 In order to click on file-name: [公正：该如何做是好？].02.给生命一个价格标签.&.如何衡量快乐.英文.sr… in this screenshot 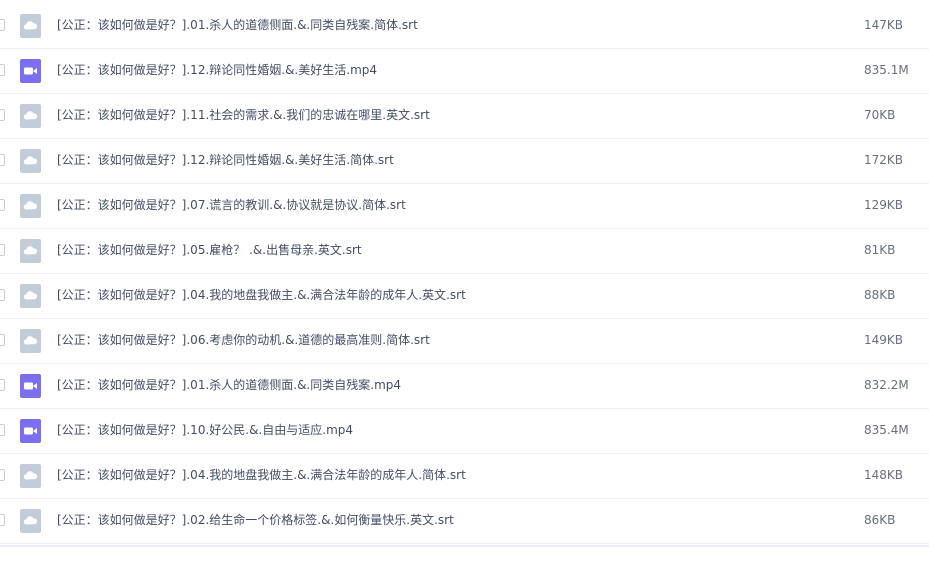, I will do `click(255, 520)`.